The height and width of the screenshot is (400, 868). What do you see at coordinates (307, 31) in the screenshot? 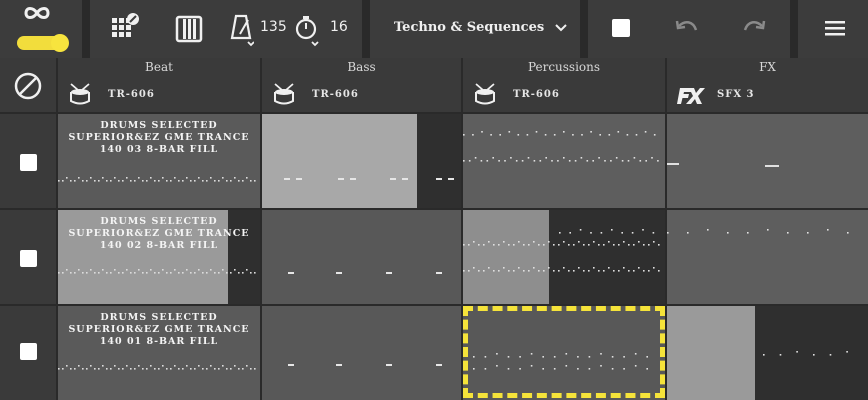
I see `timer-icon` at bounding box center [307, 31].